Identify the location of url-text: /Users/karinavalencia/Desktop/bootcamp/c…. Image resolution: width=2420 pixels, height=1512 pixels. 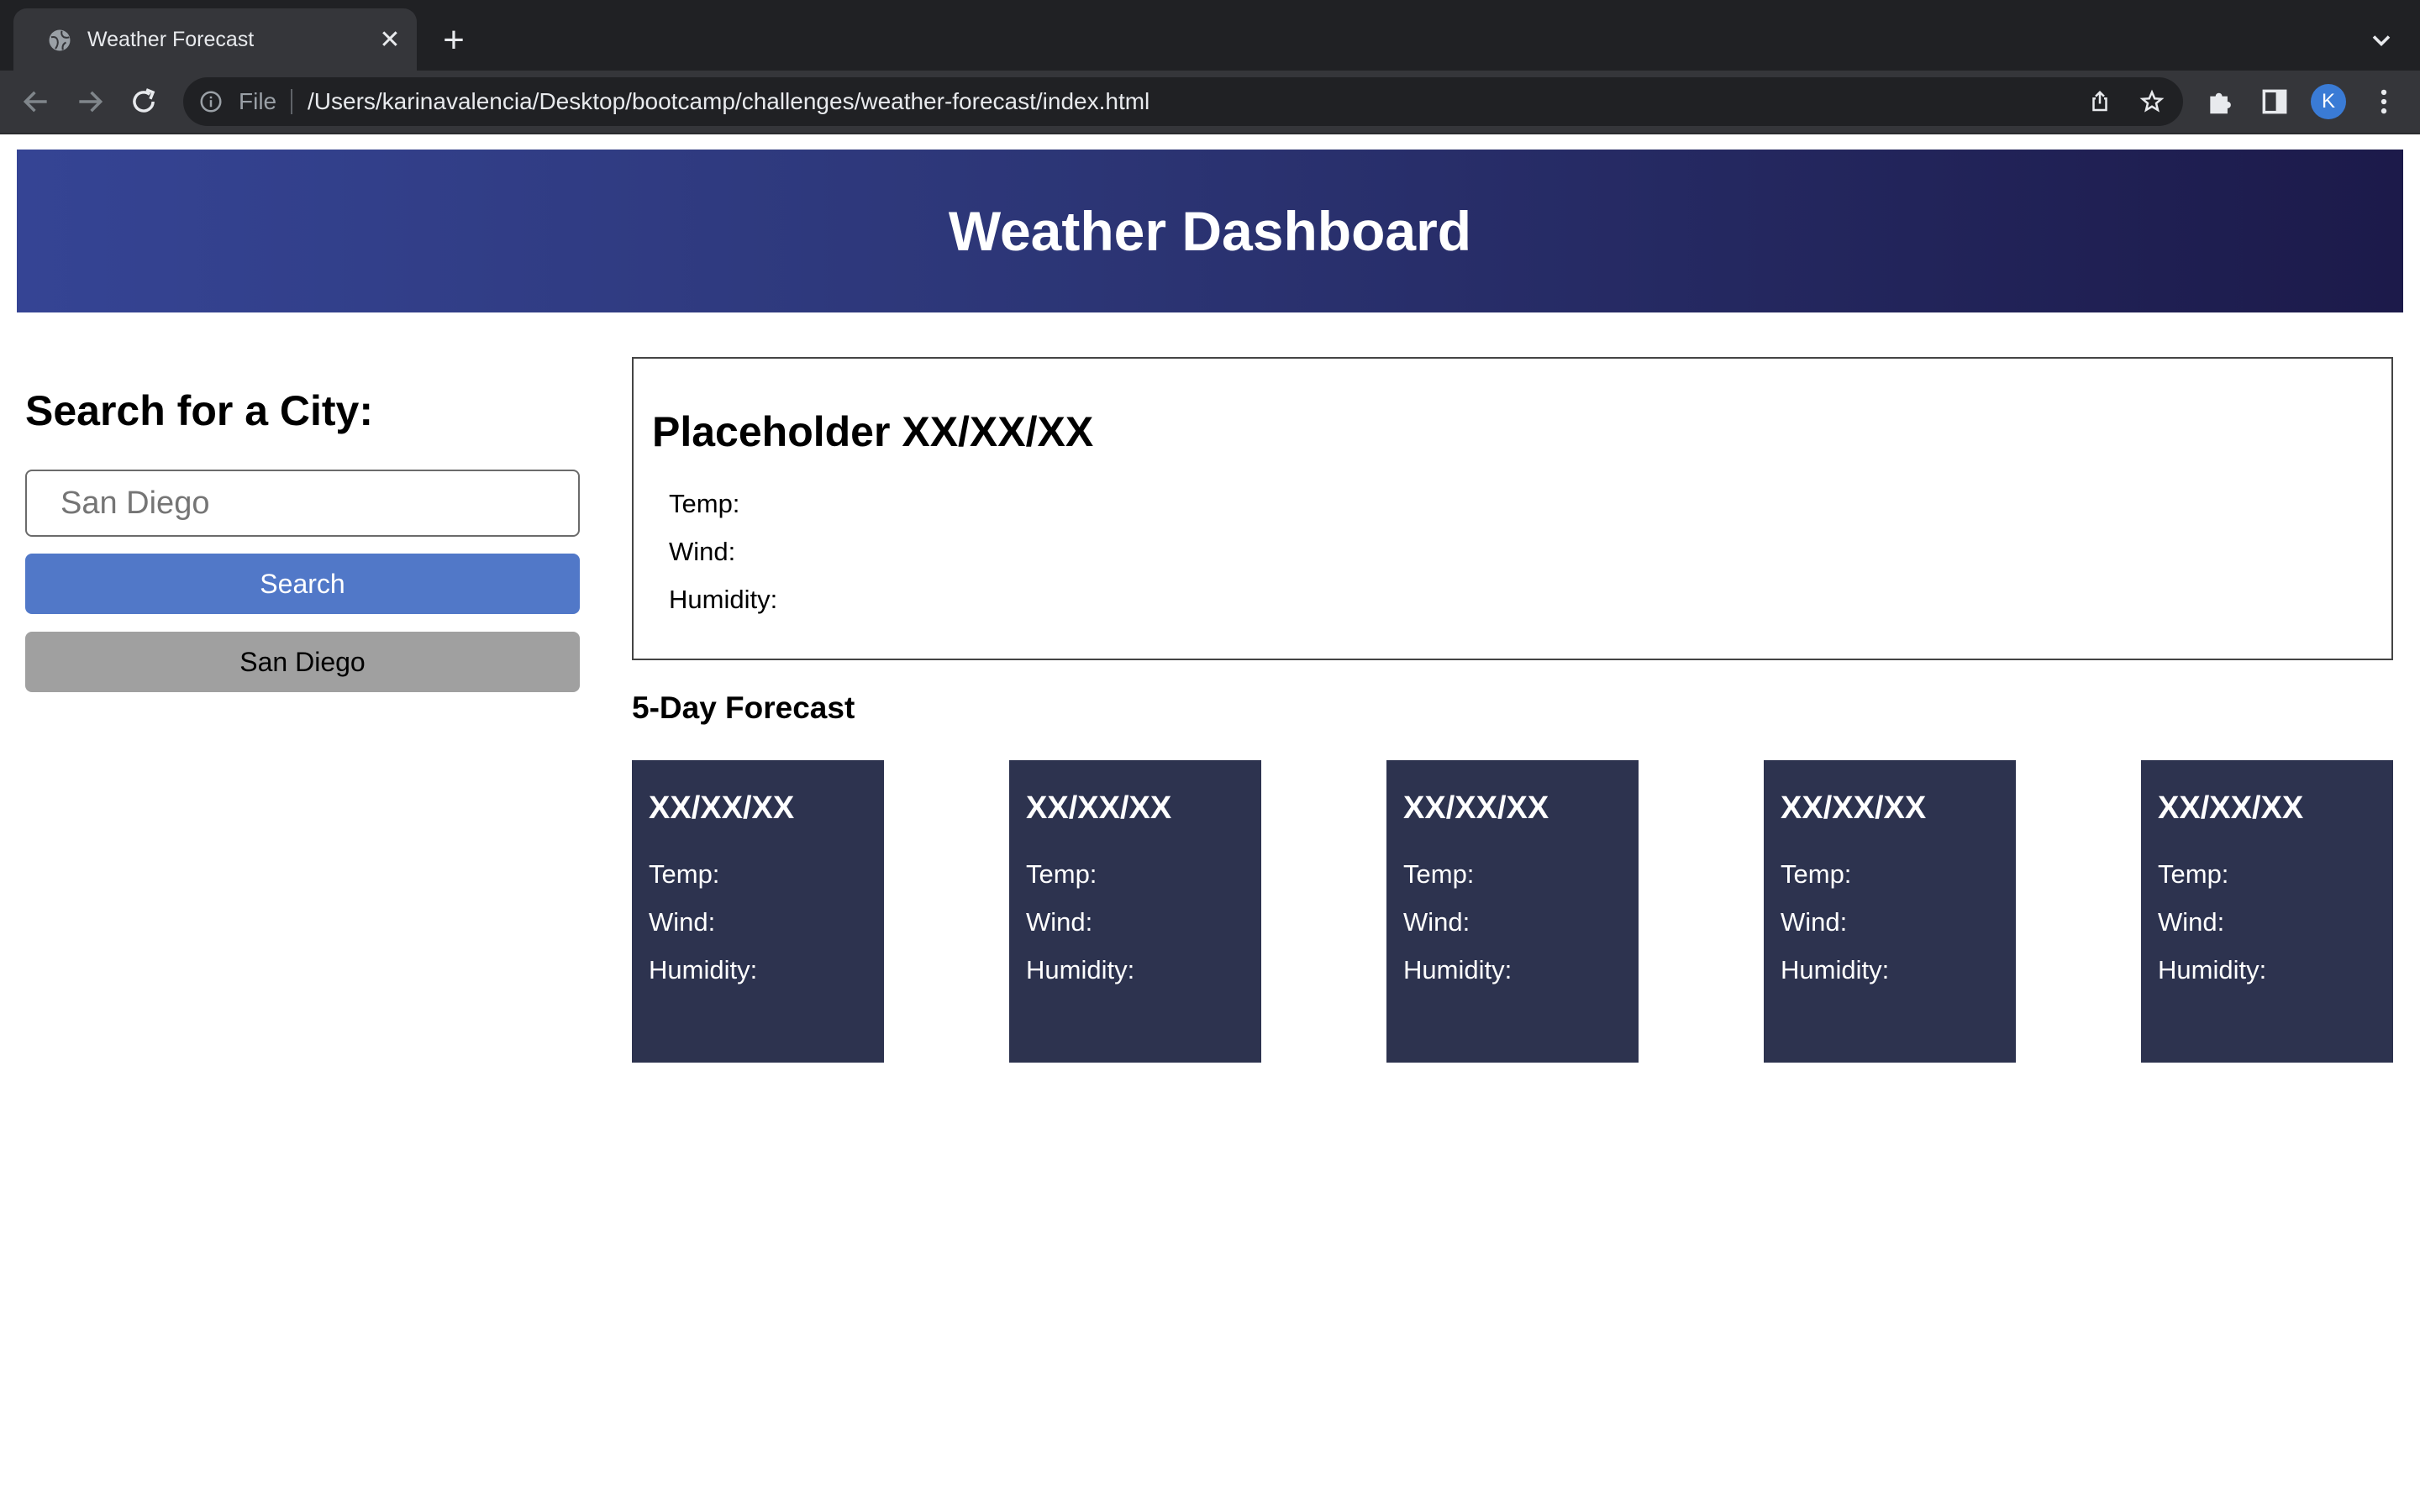
(729, 101).